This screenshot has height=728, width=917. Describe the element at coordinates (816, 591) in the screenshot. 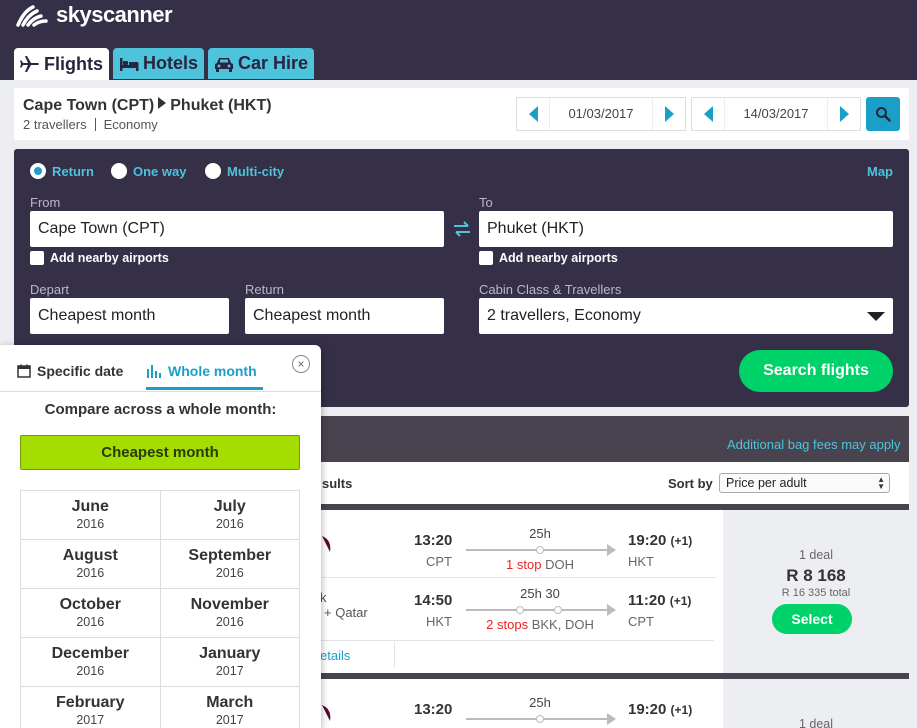

I see `deal-box: 1 deal R 8 168 R 16 335 total` at that location.